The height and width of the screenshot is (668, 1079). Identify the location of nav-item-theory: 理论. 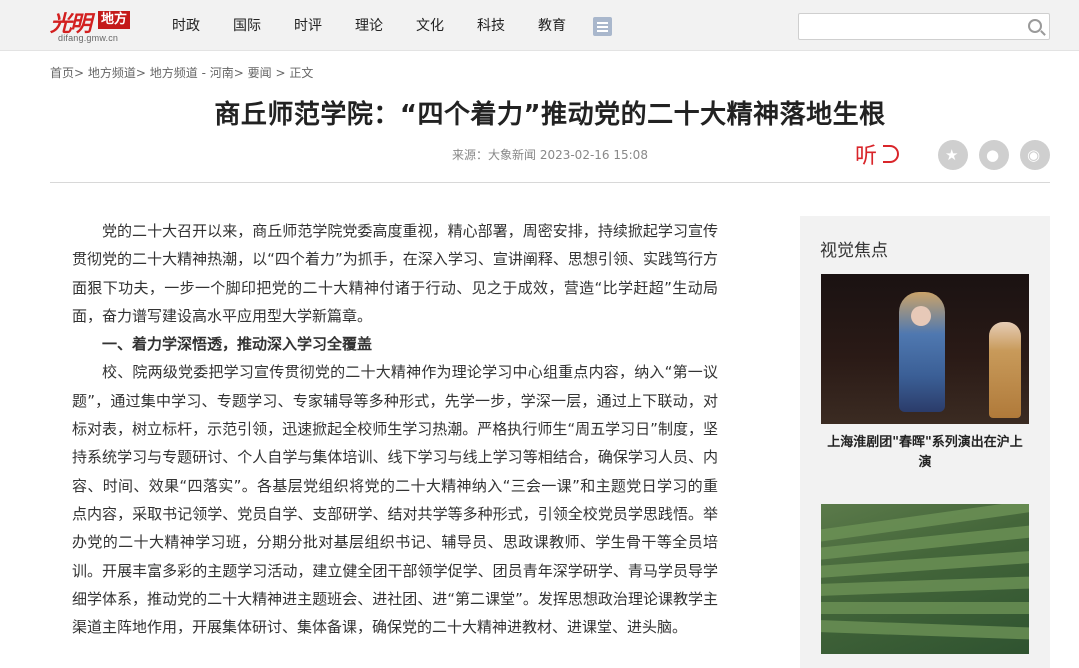
(369, 26).